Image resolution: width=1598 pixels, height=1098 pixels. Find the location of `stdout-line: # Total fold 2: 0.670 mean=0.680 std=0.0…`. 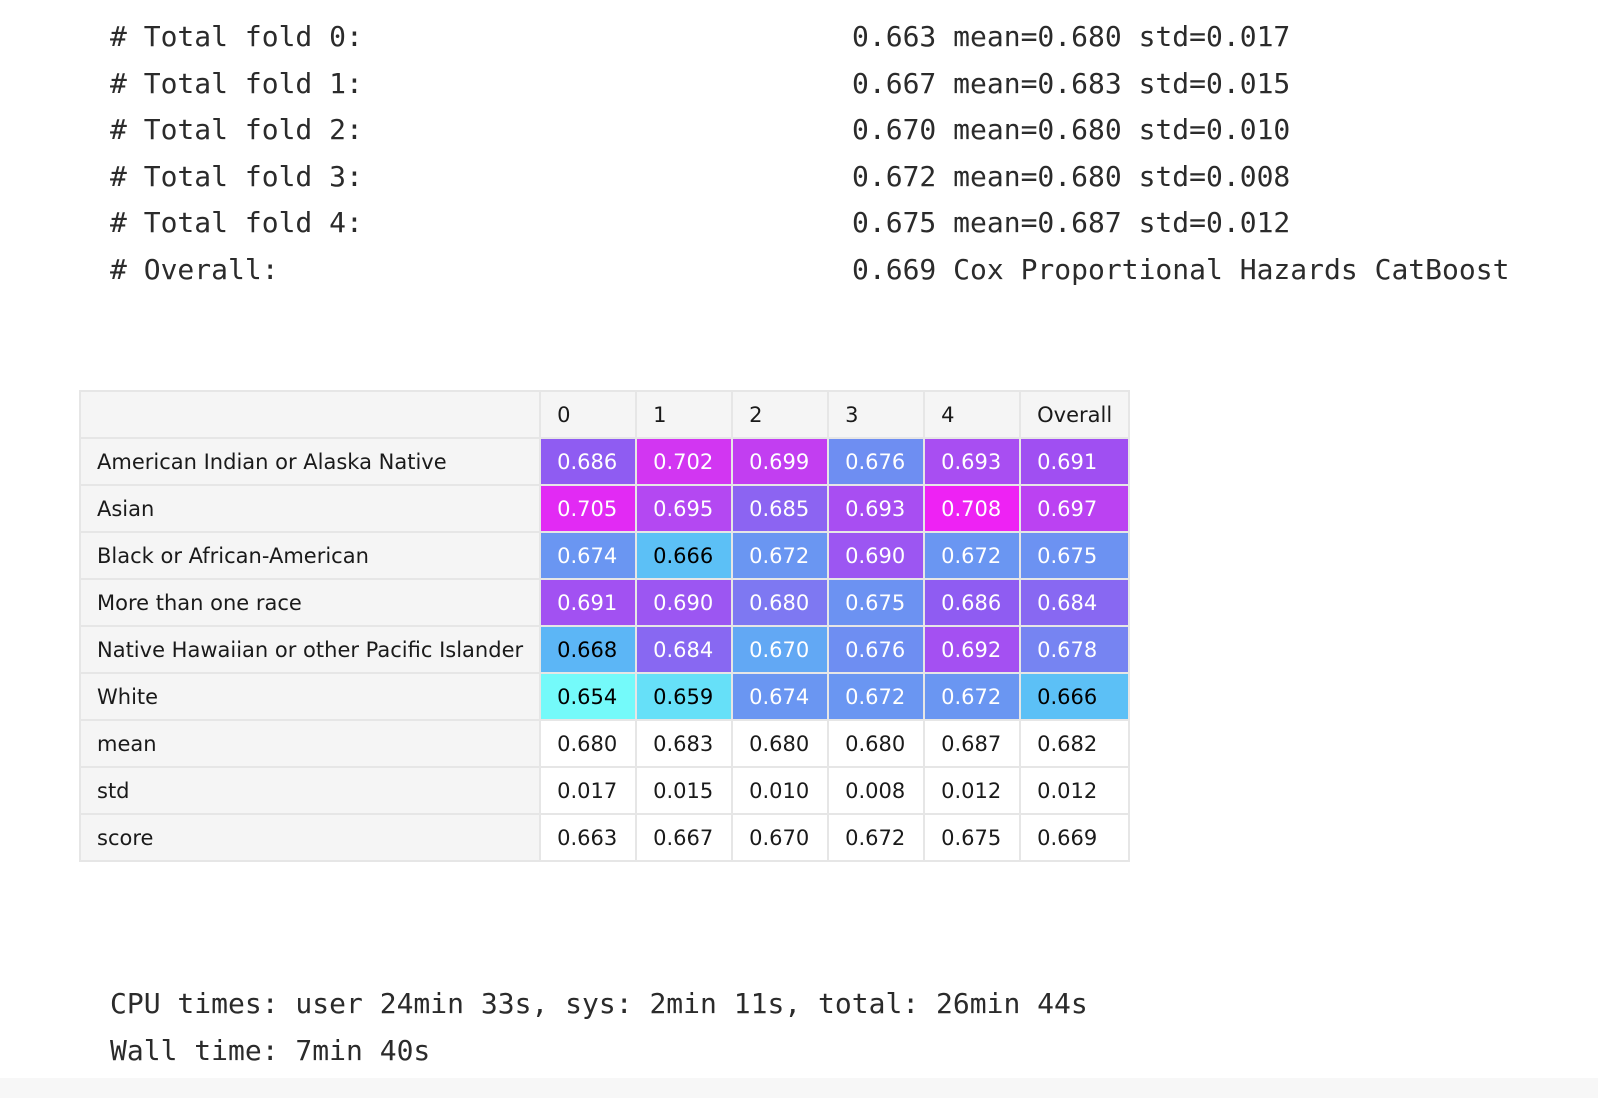

stdout-line: # Total fold 2: 0.670 mean=0.680 std=0.0… is located at coordinates (830, 130).